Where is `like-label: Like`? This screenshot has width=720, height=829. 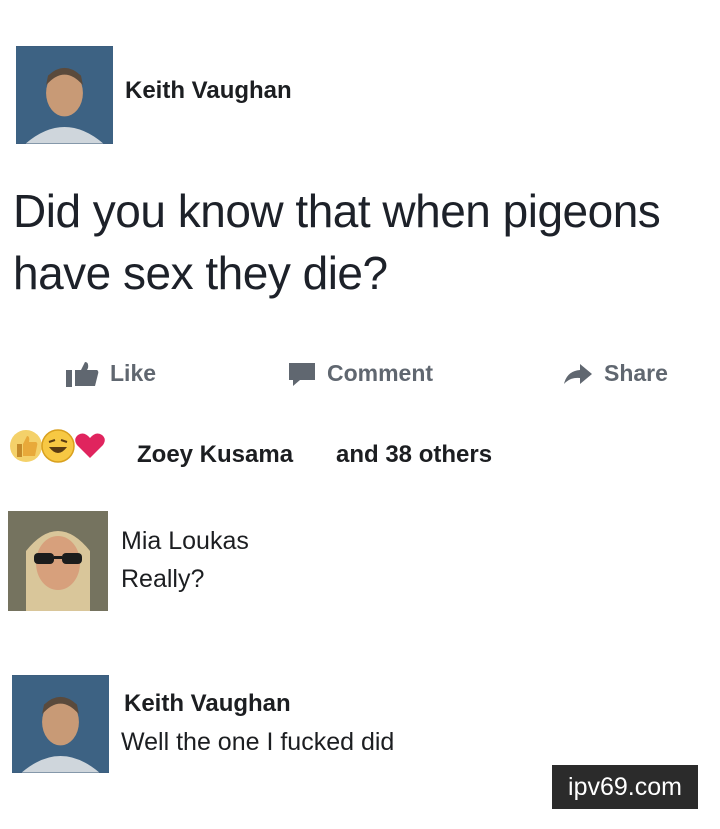
like-label: Like is located at coordinates (133, 373).